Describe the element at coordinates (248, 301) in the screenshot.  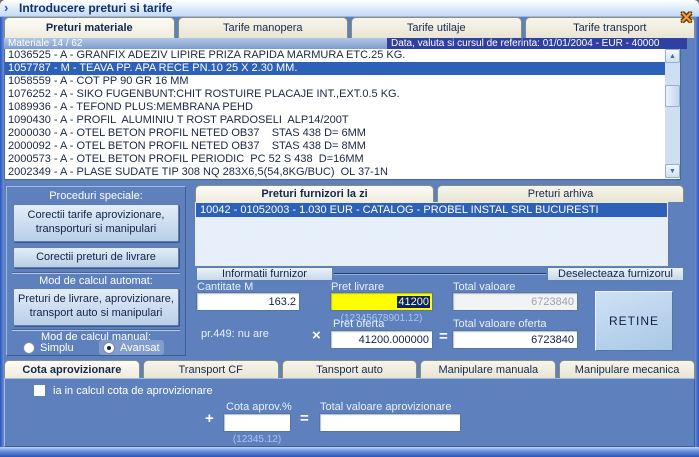
I see `cantitate-input` at that location.